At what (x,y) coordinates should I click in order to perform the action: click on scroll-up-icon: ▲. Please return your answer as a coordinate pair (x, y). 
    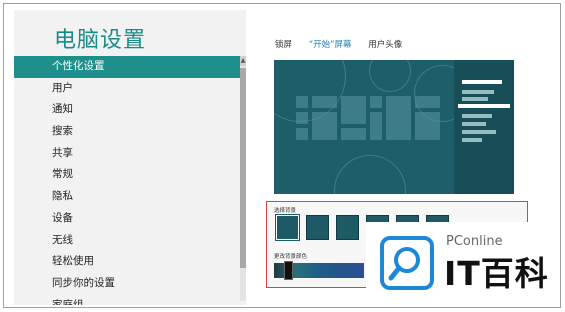
    Looking at the image, I should click on (243, 61).